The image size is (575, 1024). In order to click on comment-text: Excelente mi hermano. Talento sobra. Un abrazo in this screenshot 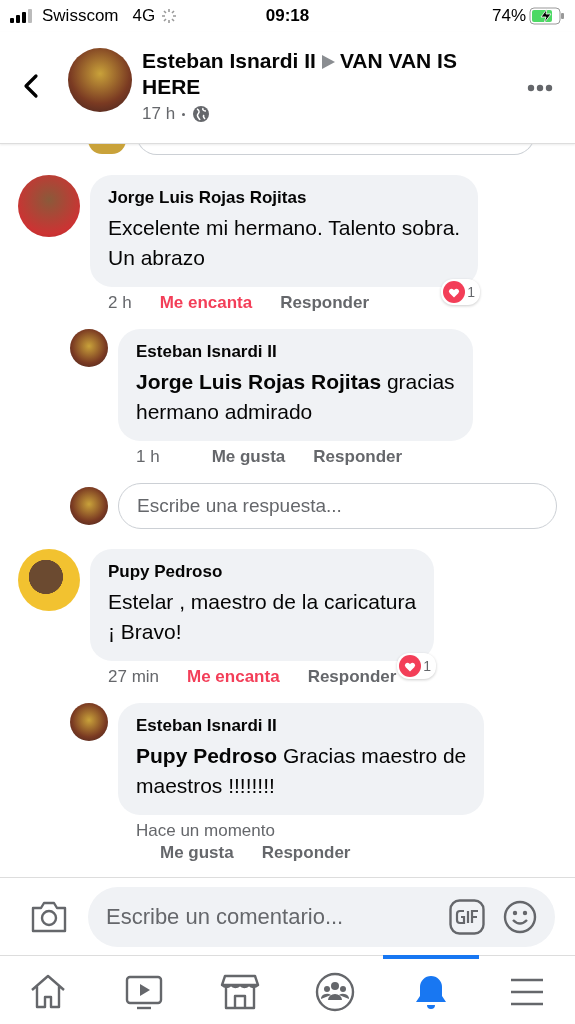, I will do `click(284, 243)`.